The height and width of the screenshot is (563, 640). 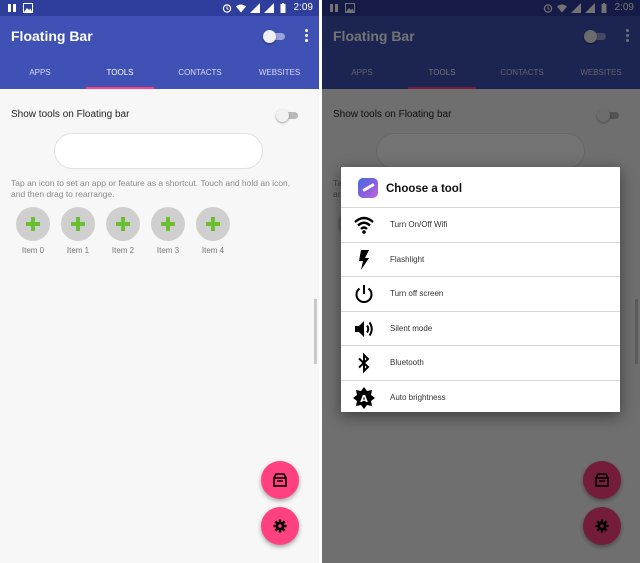 I want to click on option-label: Flashlight, so click(x=407, y=259).